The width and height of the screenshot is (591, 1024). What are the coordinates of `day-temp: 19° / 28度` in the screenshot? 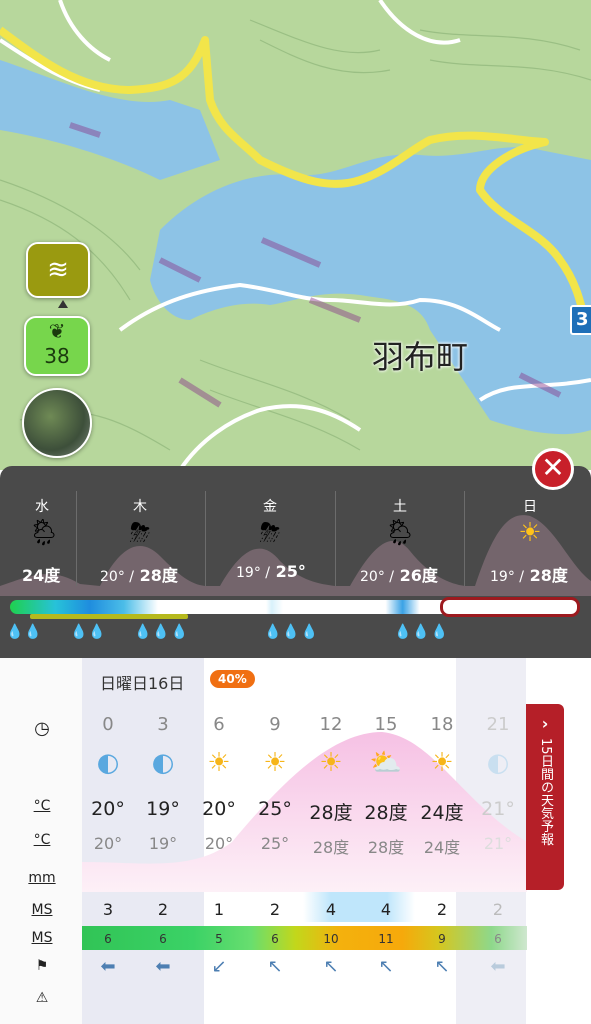 It's located at (529, 575).